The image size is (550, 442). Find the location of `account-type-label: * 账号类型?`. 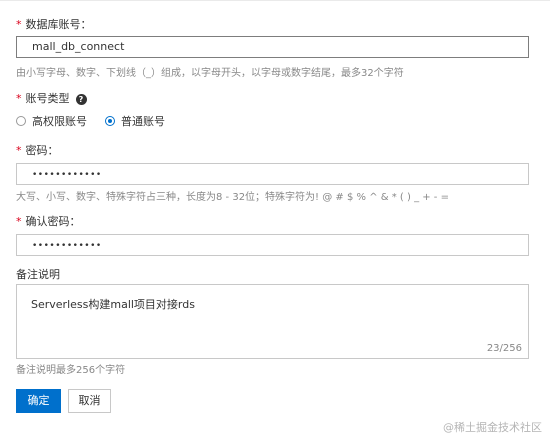

account-type-label: * 账号类型? is located at coordinates (51, 99).